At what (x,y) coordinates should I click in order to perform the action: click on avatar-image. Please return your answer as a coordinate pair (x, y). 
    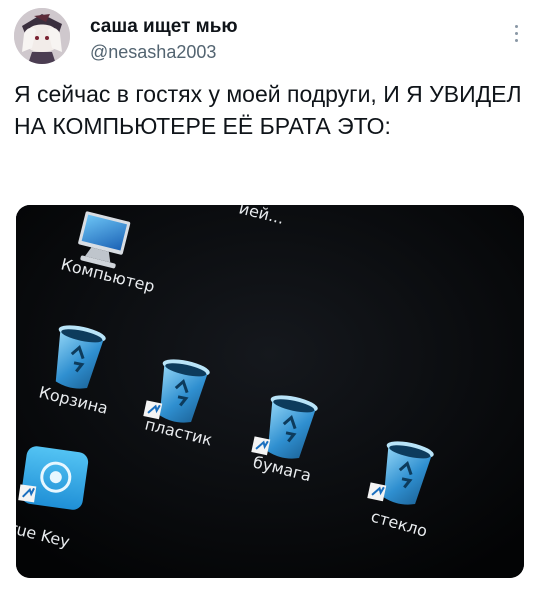
    Looking at the image, I should click on (42, 36).